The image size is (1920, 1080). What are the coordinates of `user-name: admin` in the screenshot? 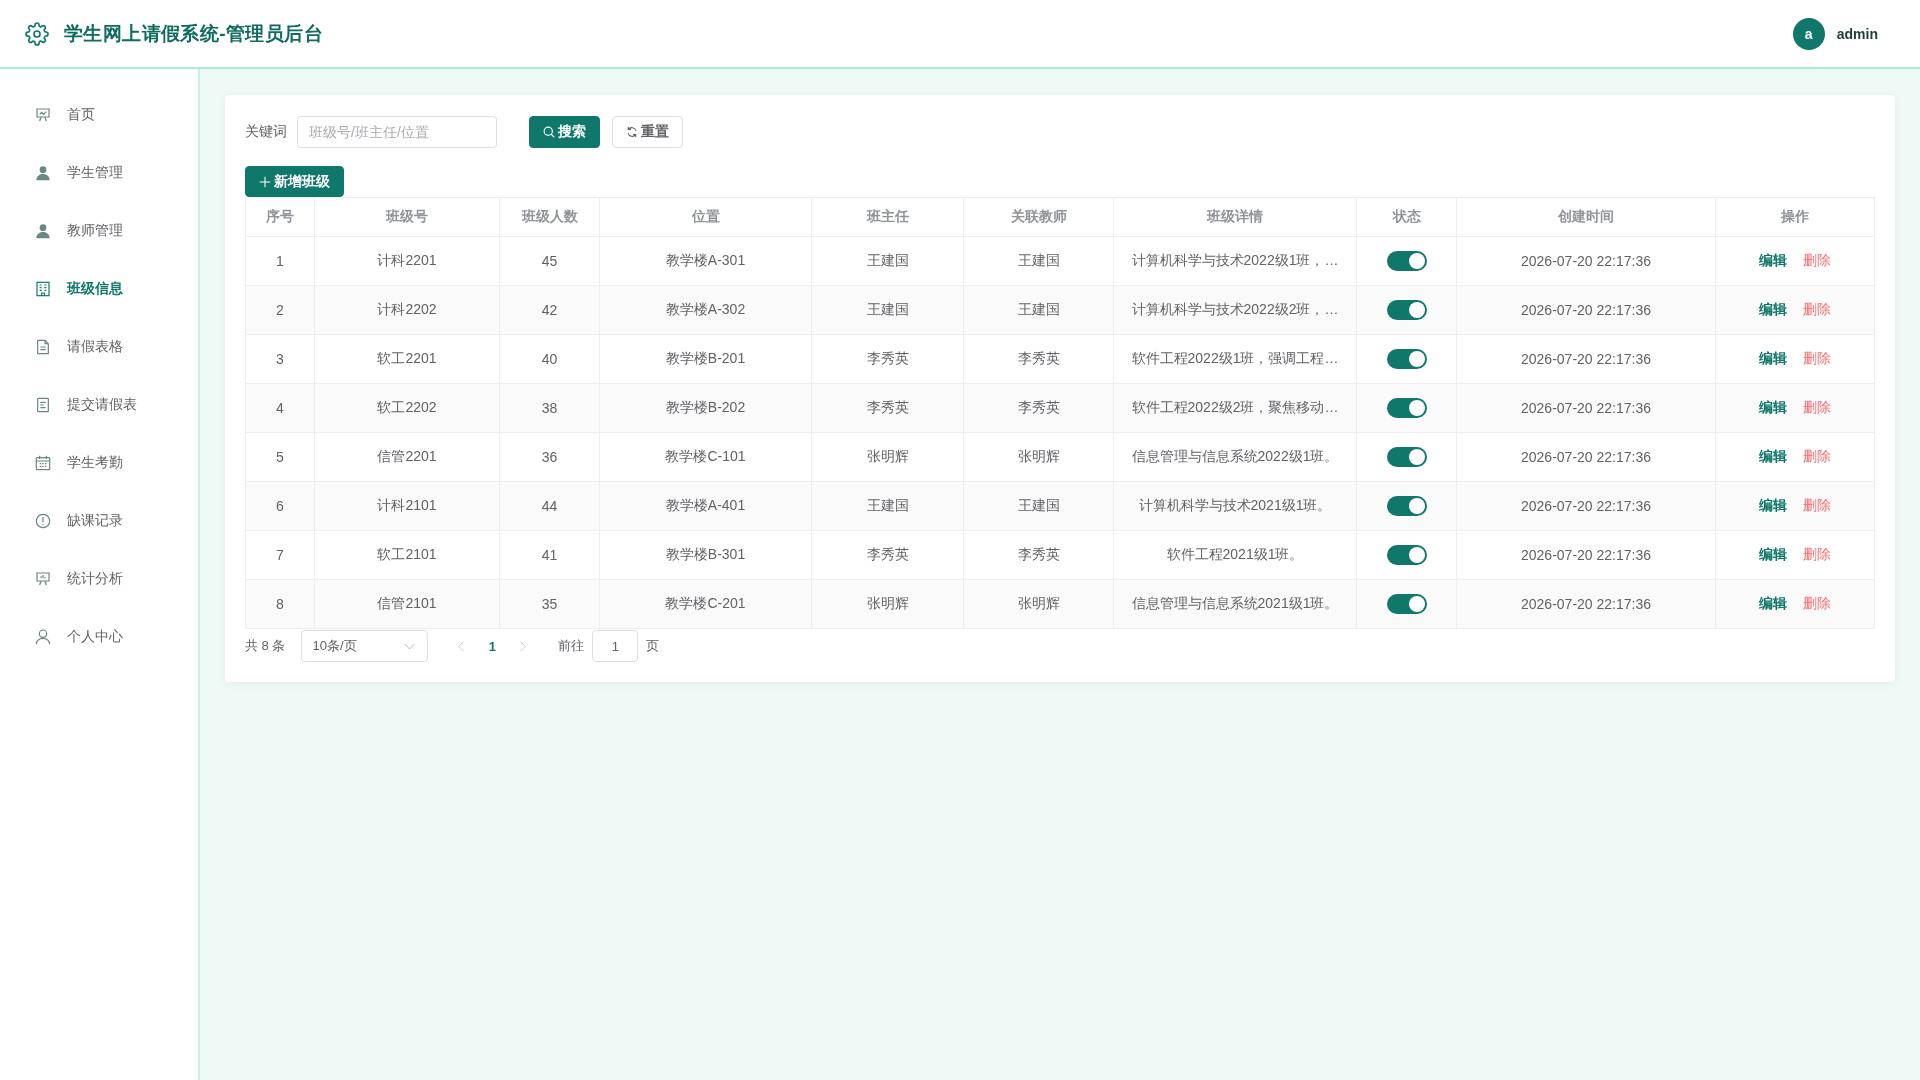 It's located at (1857, 33).